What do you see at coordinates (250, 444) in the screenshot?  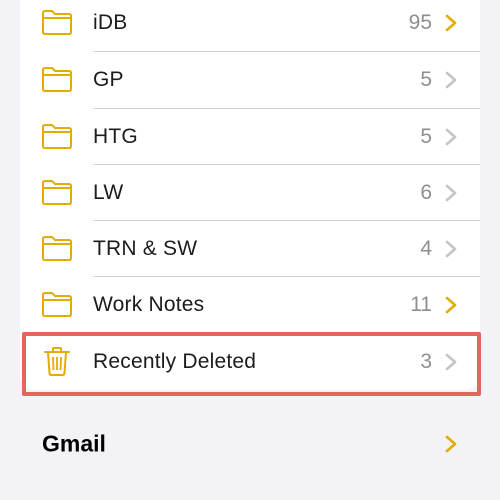 I see `account-section-gmail: Gmail` at bounding box center [250, 444].